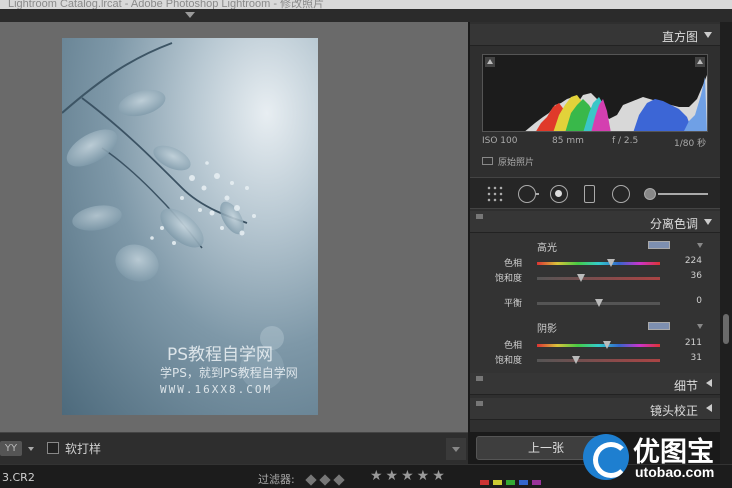  I want to click on original-photo-checkbox, so click(487, 161).